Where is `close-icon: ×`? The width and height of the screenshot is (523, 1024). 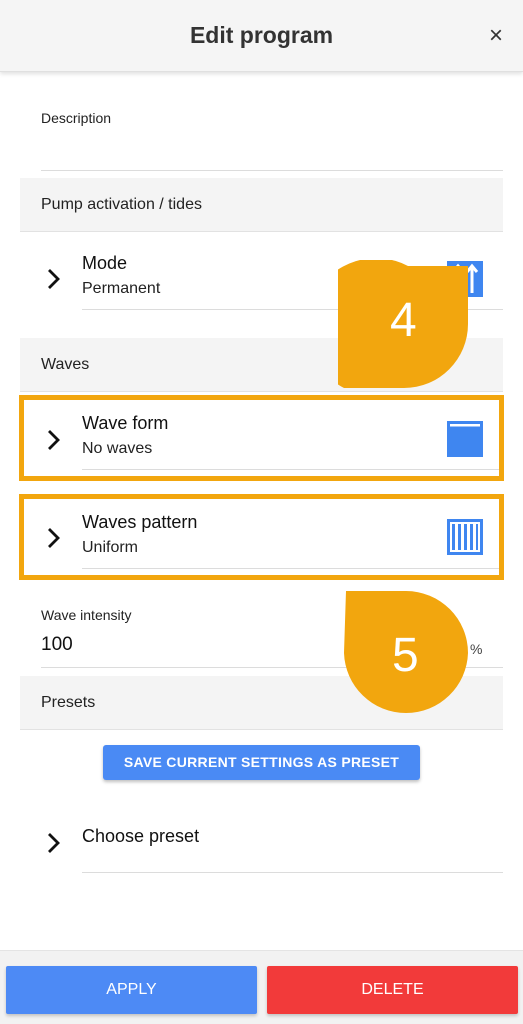 close-icon: × is located at coordinates (496, 36).